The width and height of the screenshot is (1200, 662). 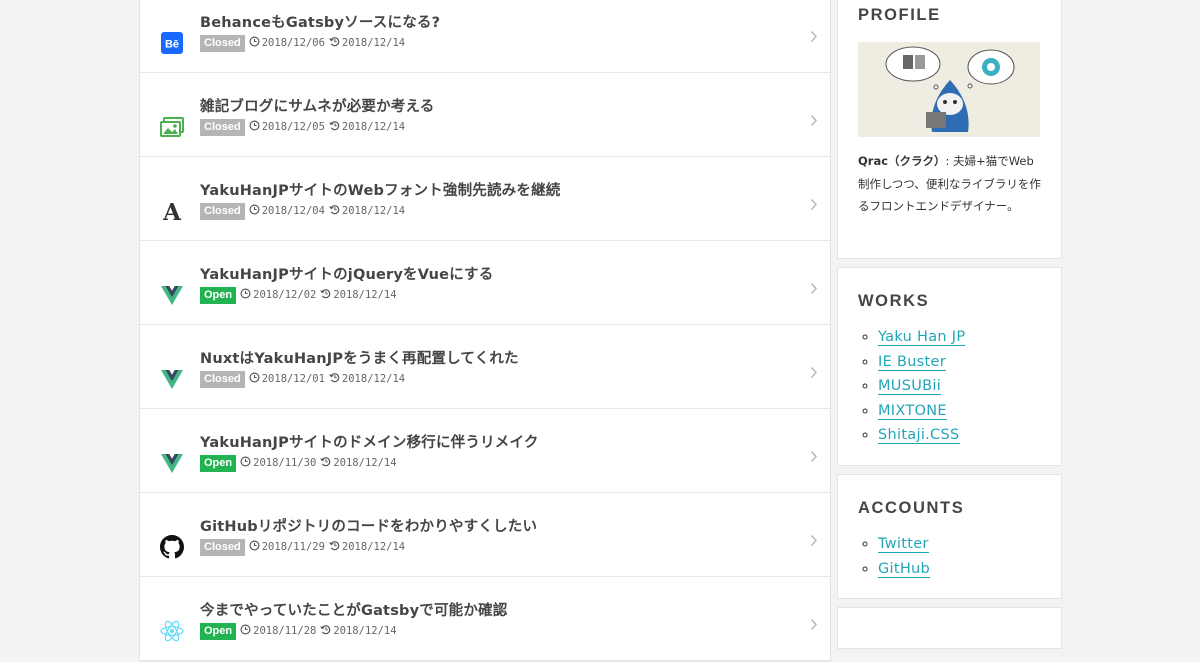 What do you see at coordinates (353, 609) in the screenshot?
I see `post-title: 今までやっていたことがGatsbyで可能か確認` at bounding box center [353, 609].